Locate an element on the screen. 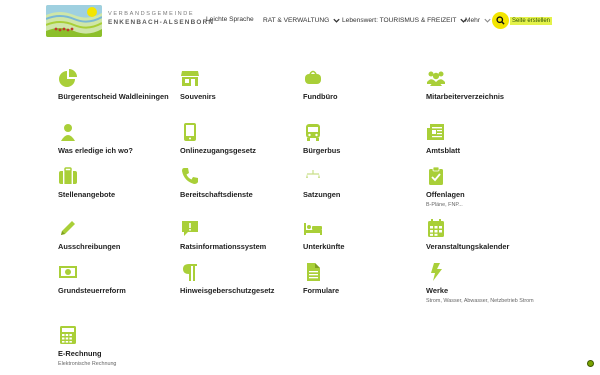 The image size is (600, 375). tile-title: Was erledige ich wo? is located at coordinates (95, 150).